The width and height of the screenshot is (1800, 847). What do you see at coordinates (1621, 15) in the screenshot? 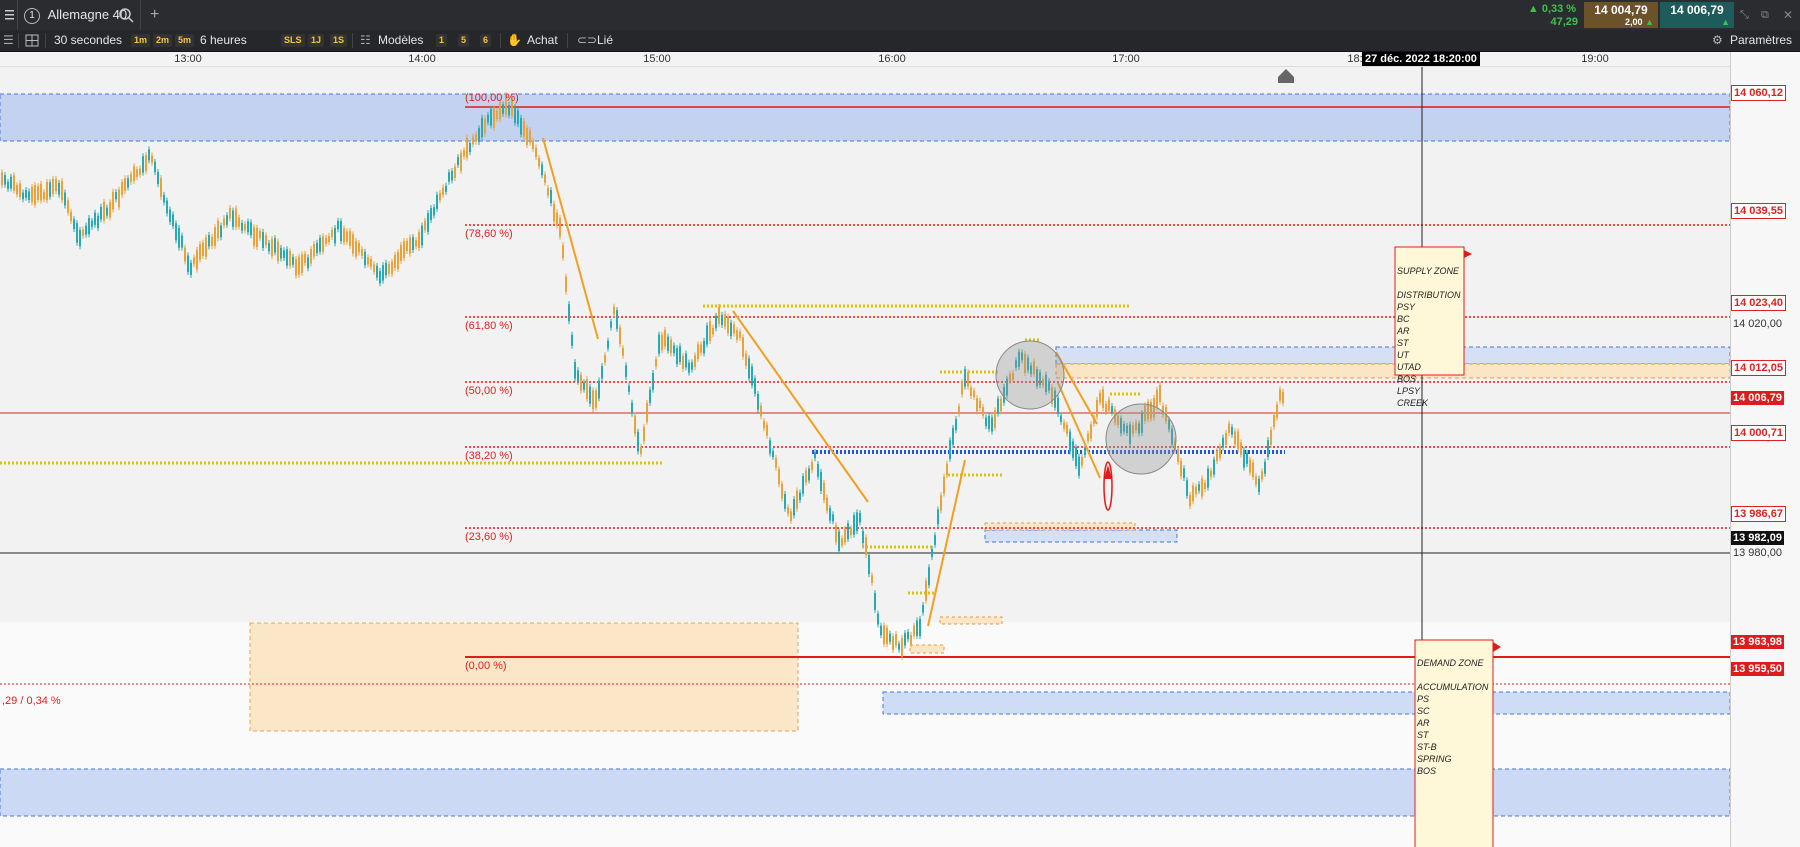
I see `bid-box: 14 004,79 2,00 ▲` at bounding box center [1621, 15].